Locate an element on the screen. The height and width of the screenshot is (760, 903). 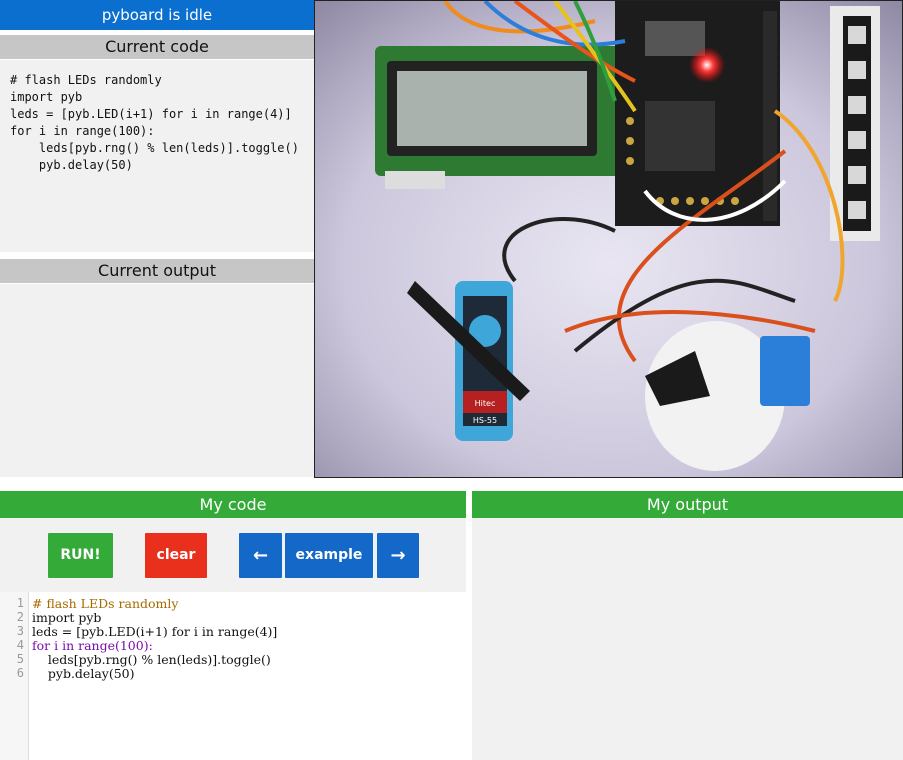
editor-line-5: leds[pyb.rng() % len(leds)].toggle() is located at coordinates (151, 659).